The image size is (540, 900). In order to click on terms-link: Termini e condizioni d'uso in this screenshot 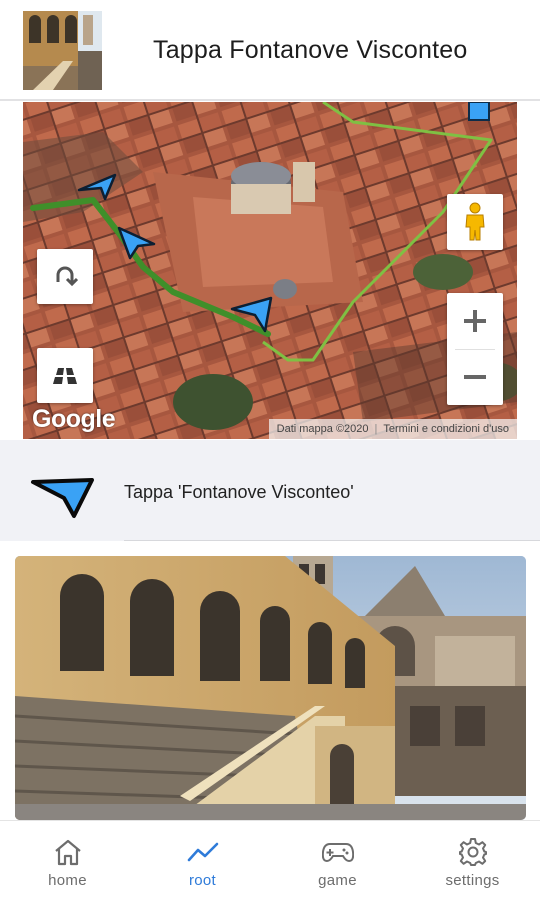, I will do `click(446, 429)`.